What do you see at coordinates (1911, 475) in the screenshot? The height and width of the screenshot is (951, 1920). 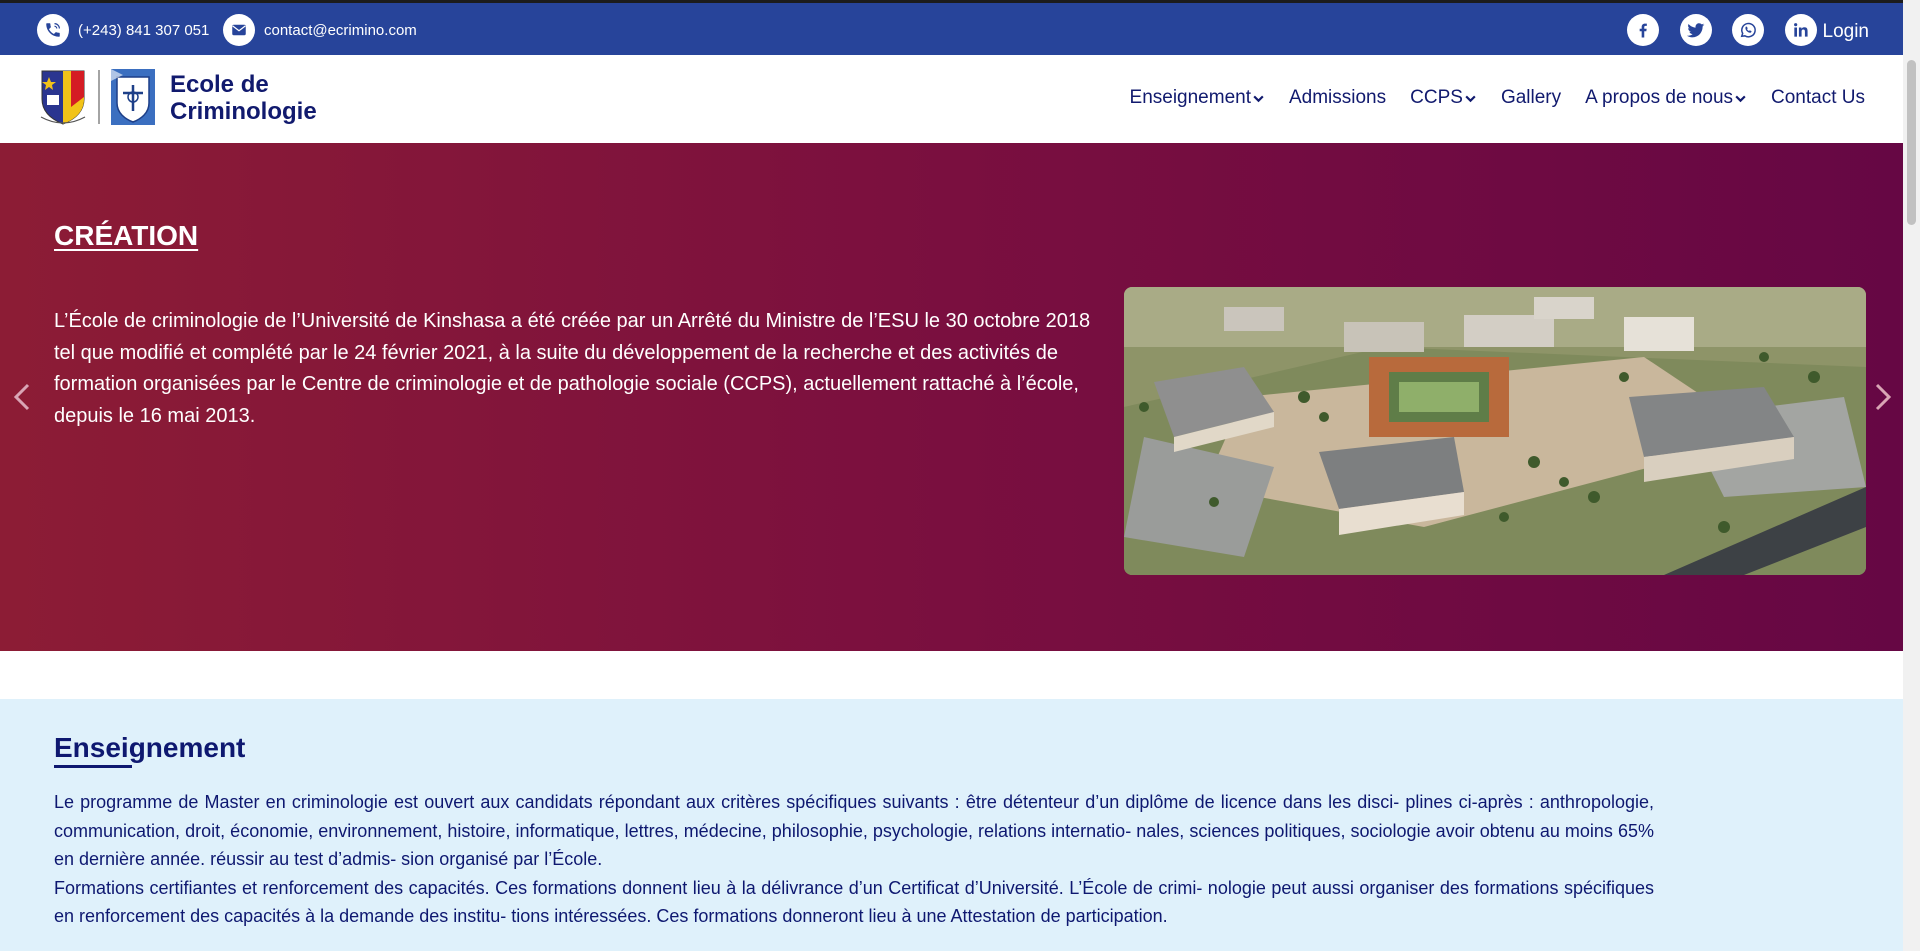 I see `page-scrollbar` at bounding box center [1911, 475].